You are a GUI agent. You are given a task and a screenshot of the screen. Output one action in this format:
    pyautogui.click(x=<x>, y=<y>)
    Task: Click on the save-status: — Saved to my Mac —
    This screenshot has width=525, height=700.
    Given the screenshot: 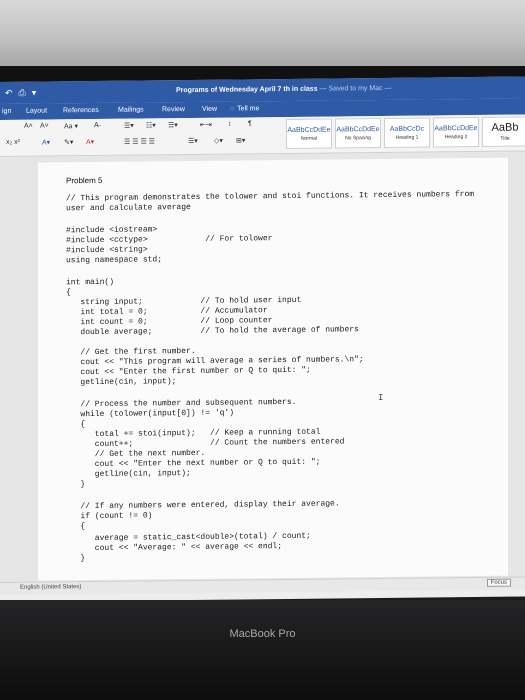 What is the action you would take?
    pyautogui.click(x=355, y=88)
    